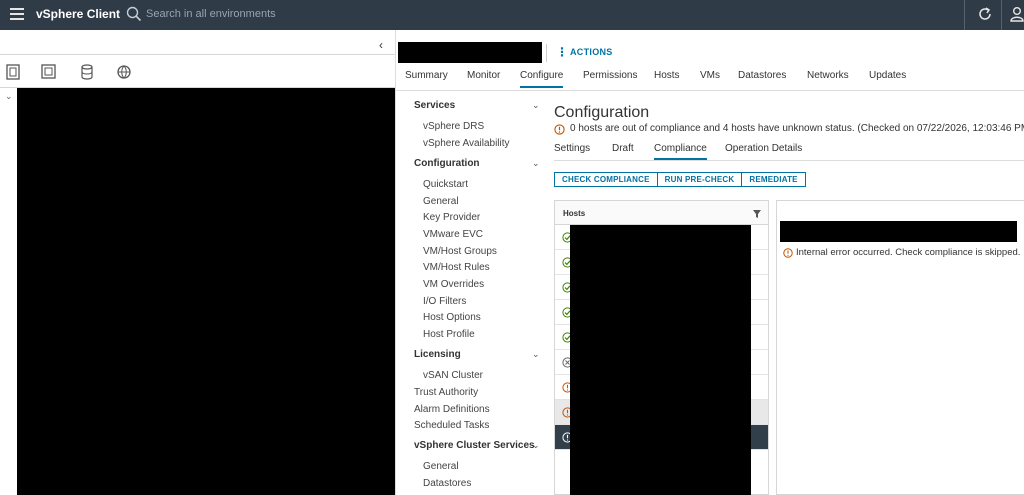 This screenshot has height=495, width=1024. I want to click on storage-icon, so click(87, 72).